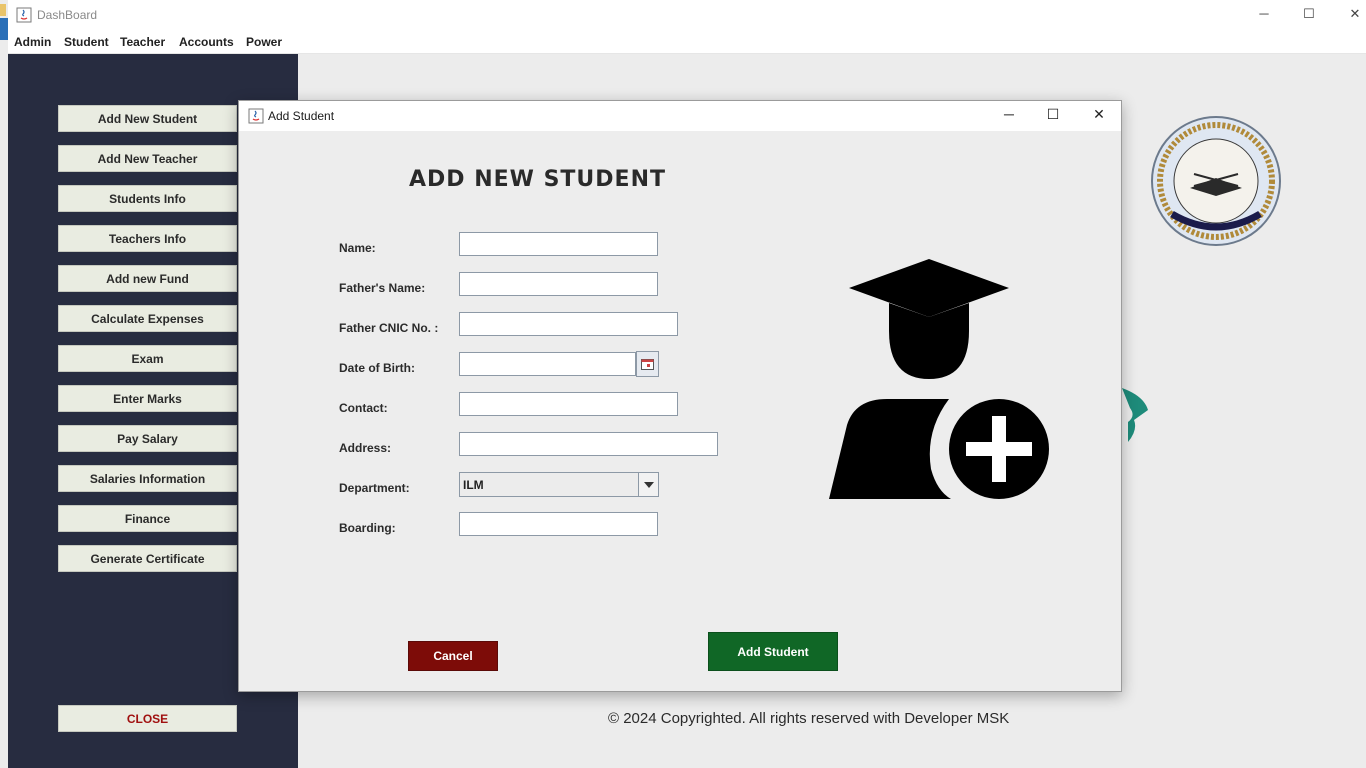  I want to click on add-new-teacher-button: Add New Teacher, so click(147, 158).